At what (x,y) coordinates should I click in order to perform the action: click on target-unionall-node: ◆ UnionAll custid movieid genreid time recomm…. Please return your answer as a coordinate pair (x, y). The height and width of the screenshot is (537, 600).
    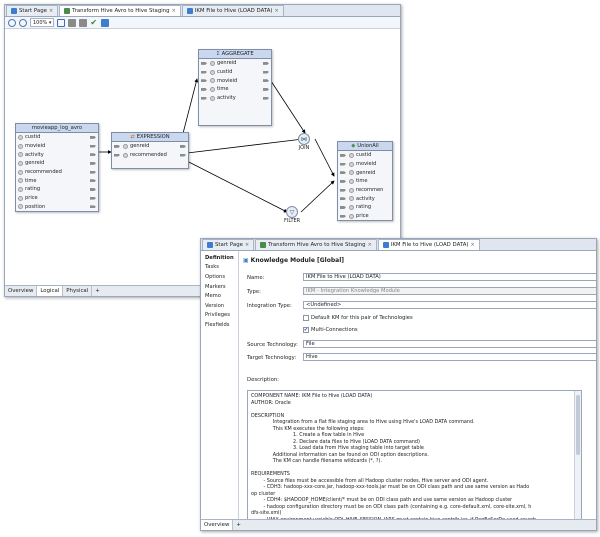
    Looking at the image, I should click on (365, 181).